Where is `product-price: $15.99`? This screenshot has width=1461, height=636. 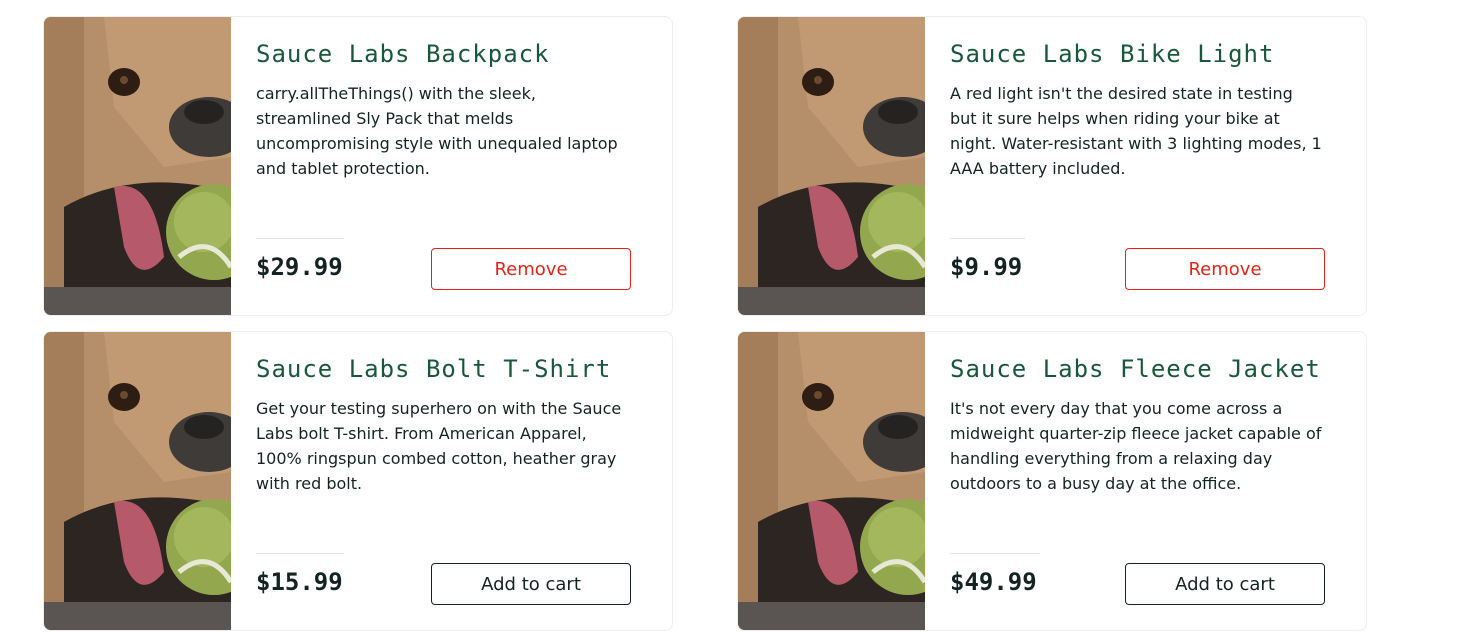
product-price: $15.99 is located at coordinates (299, 582).